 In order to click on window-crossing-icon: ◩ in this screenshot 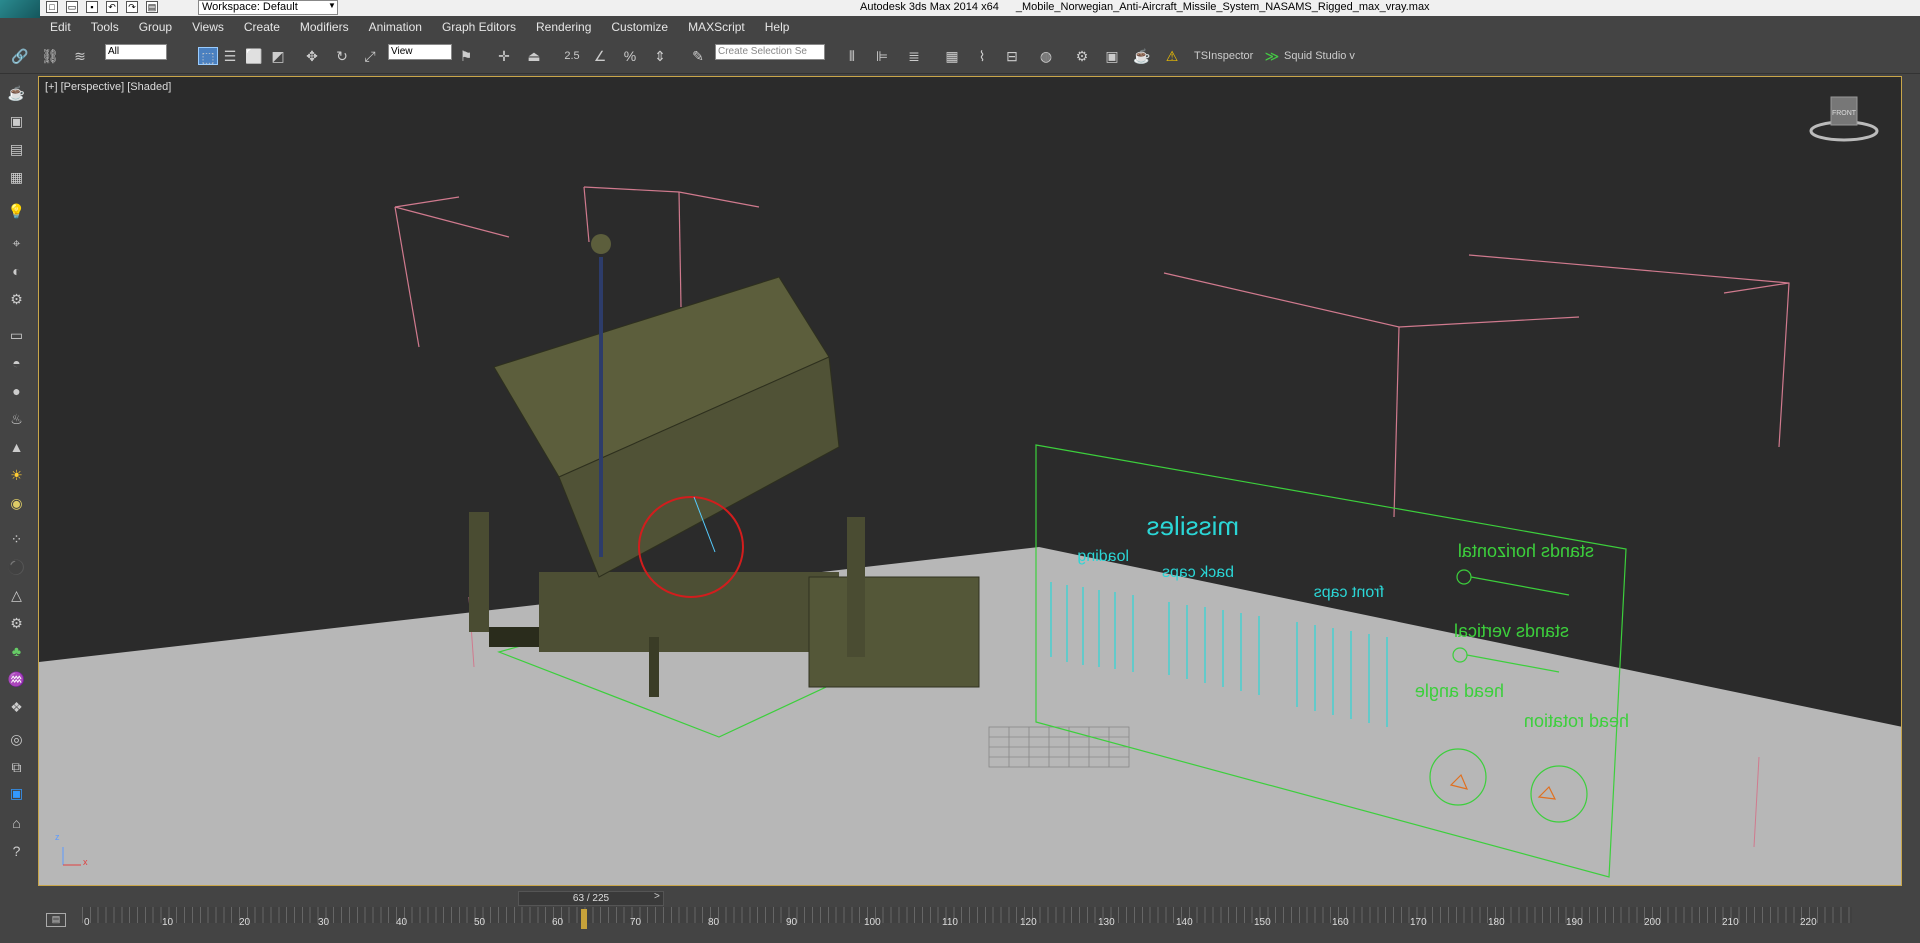, I will do `click(278, 56)`.